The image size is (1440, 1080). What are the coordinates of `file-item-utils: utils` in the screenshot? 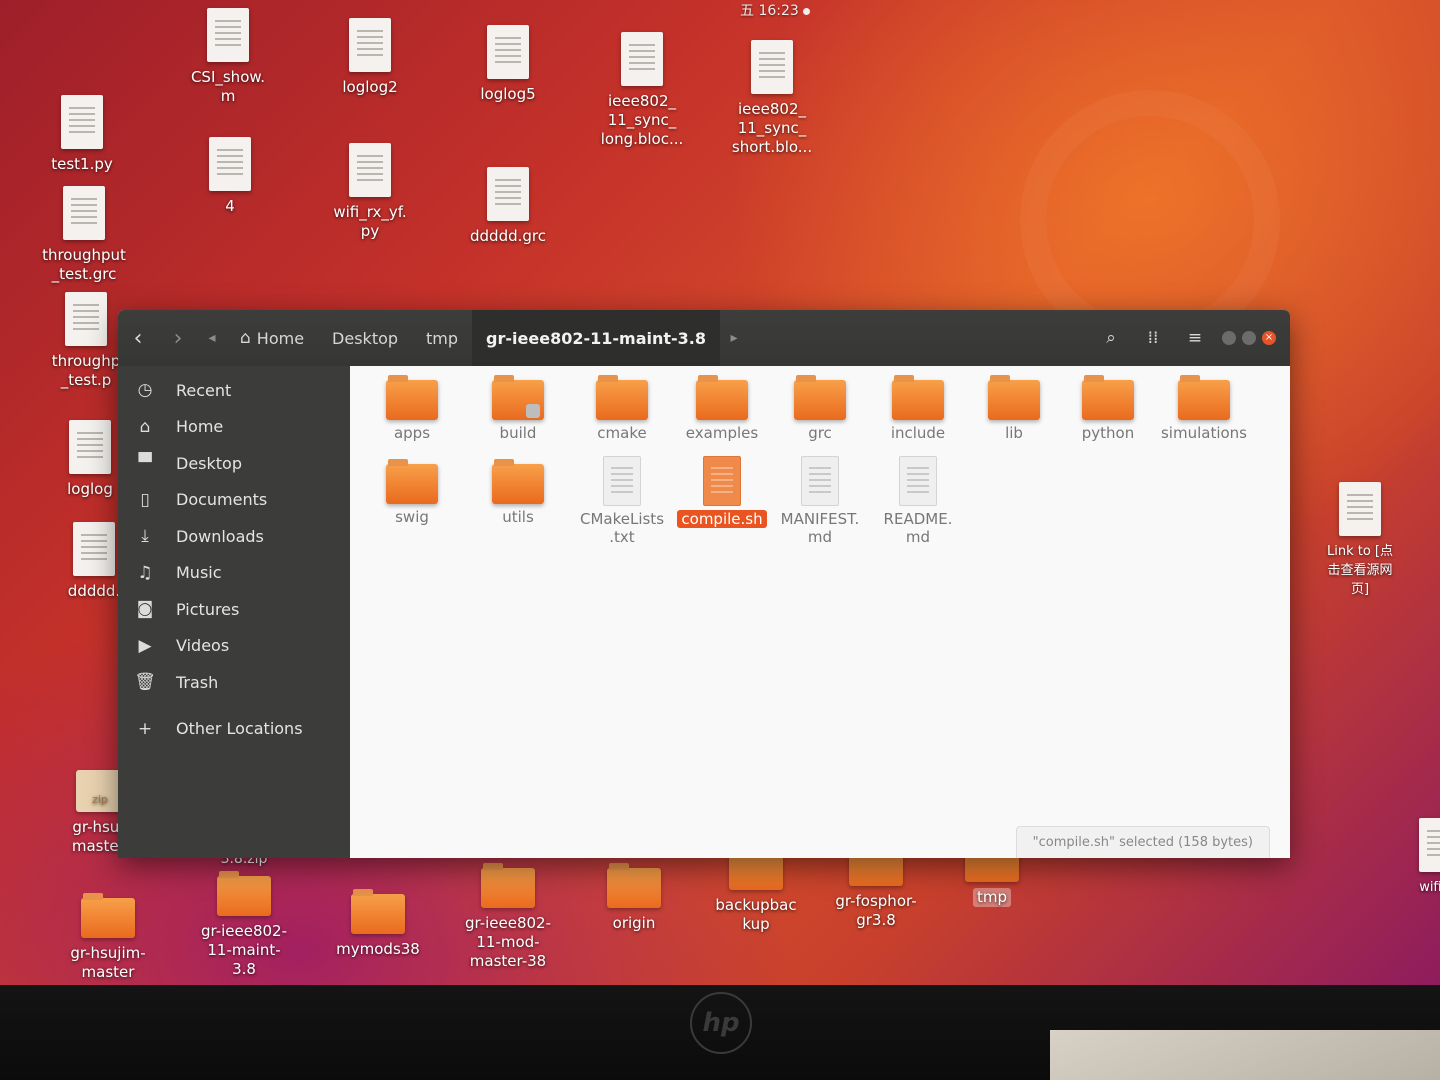 It's located at (518, 492).